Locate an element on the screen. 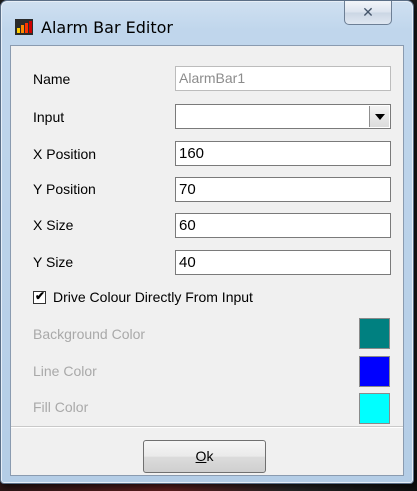 This screenshot has width=417, height=491. ok-label-rest: k is located at coordinates (210, 456).